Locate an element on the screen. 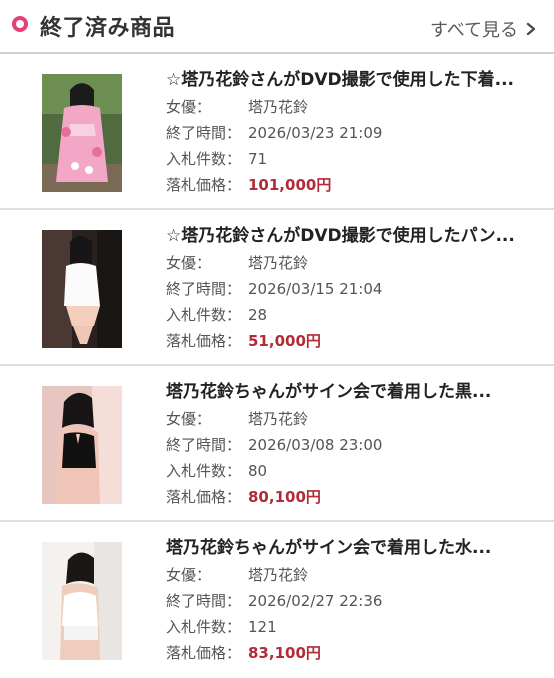  bid-count-value: 121 is located at coordinates (262, 627).